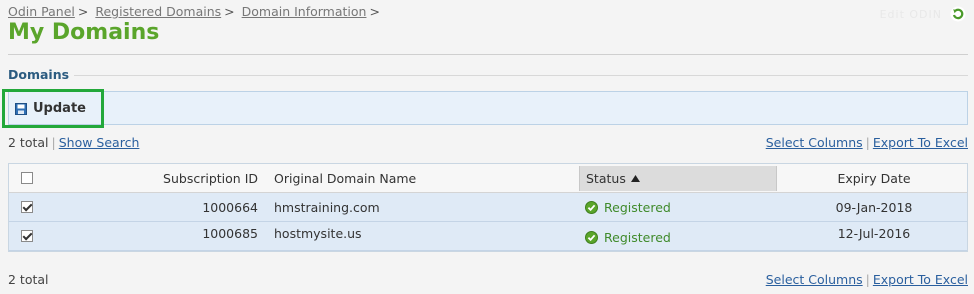 The image size is (974, 294). I want to click on refresh-icon, so click(958, 14).